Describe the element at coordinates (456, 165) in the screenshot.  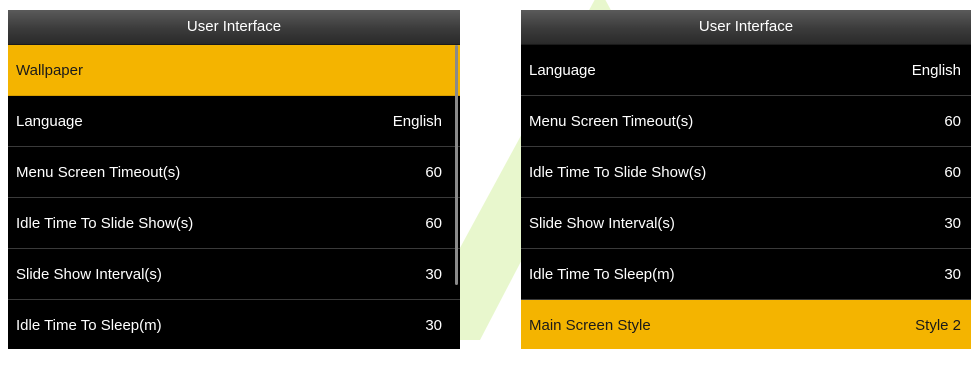
I see `scrollbar` at that location.